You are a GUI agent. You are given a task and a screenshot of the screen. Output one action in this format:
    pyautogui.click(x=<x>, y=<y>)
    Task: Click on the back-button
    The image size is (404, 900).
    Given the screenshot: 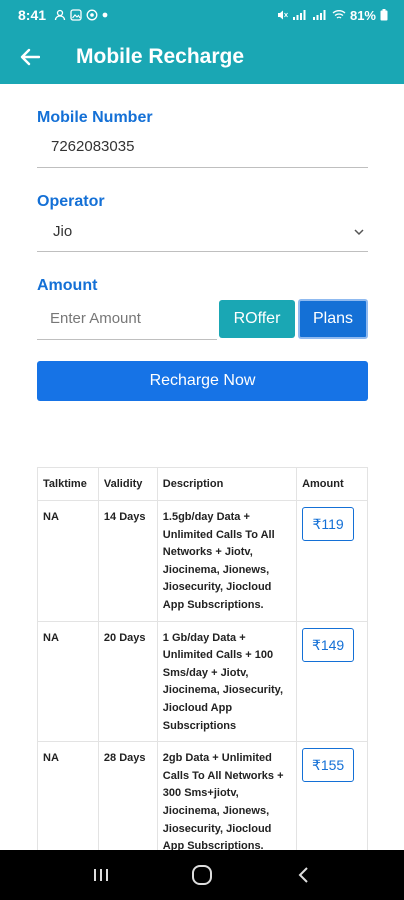 What is the action you would take?
    pyautogui.click(x=30, y=57)
    